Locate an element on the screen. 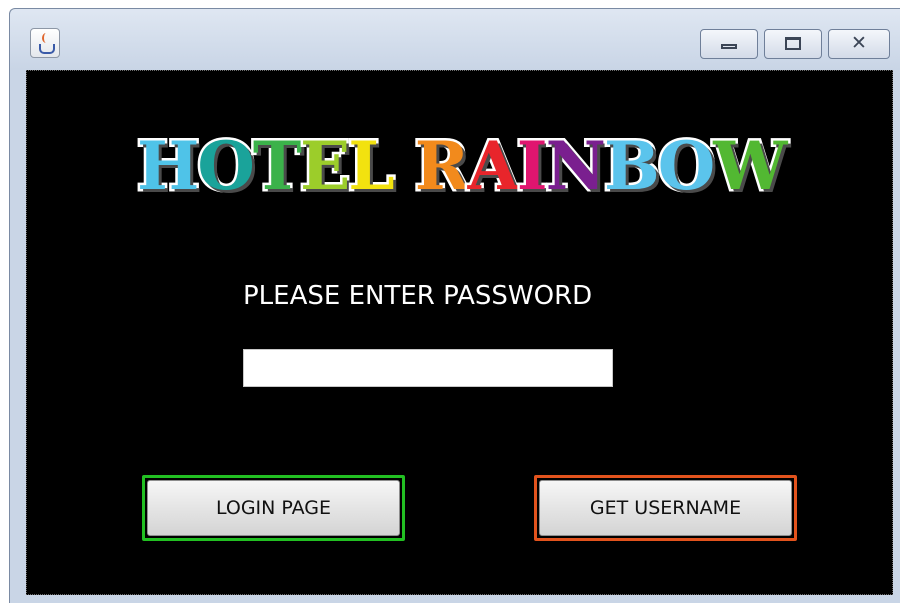 This screenshot has width=900, height=603. logo-letter: R is located at coordinates (442, 166).